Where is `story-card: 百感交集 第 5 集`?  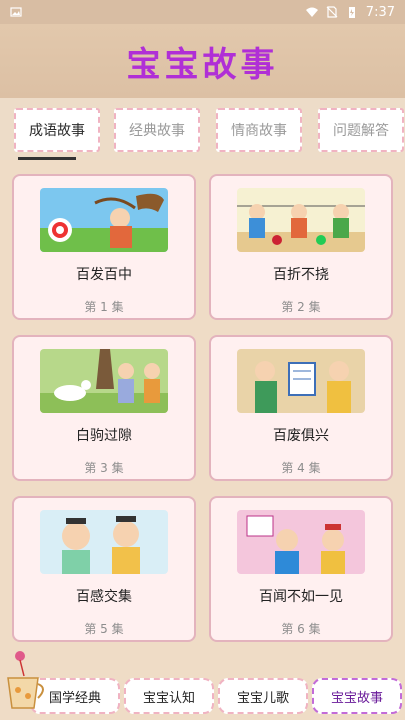
story-card: 百感交集 第 5 集 is located at coordinates (104, 569).